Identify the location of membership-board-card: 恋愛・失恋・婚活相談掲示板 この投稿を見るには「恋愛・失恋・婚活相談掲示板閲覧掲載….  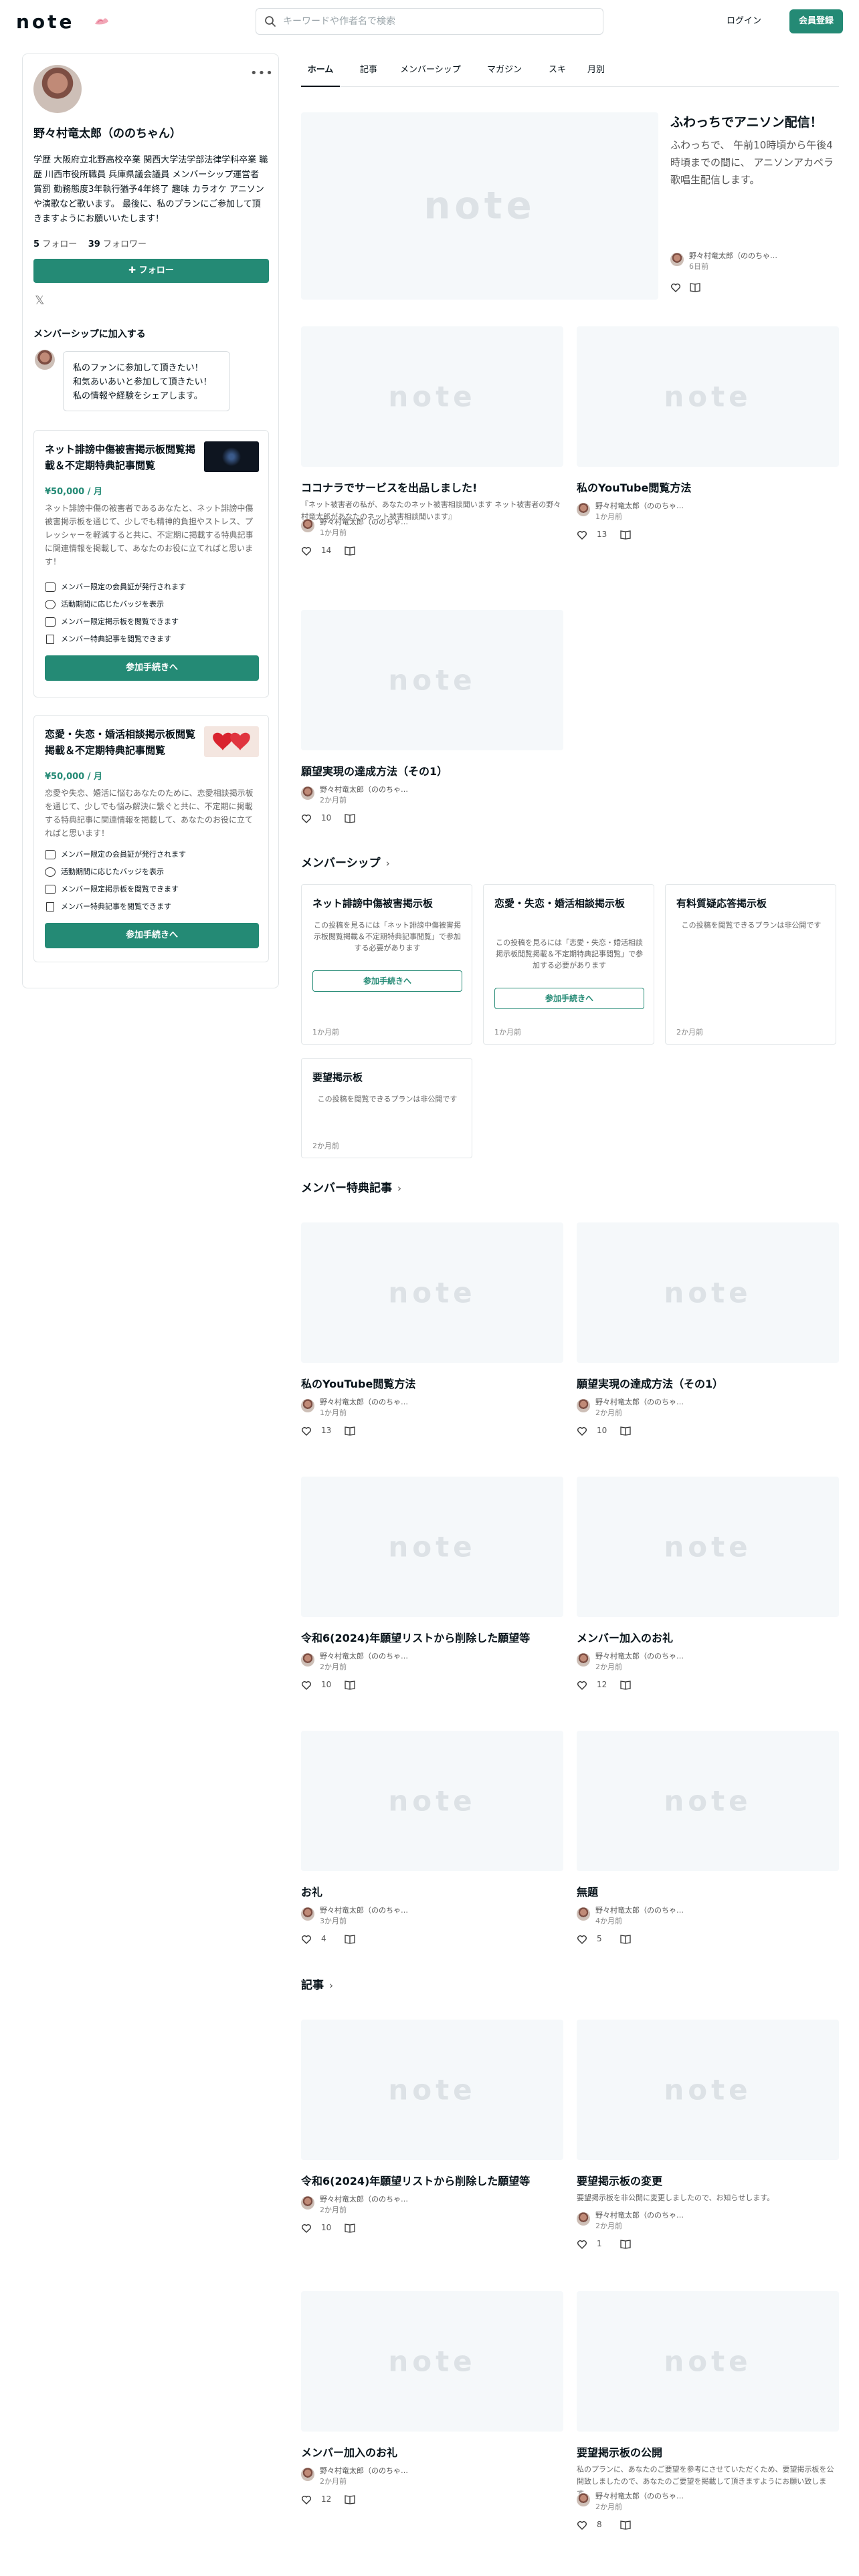
(568, 965).